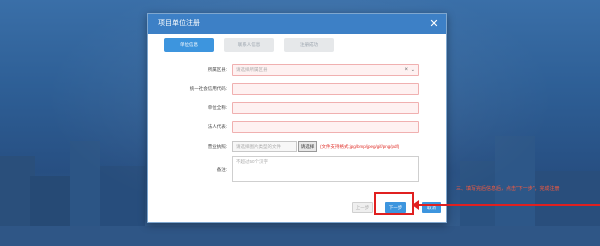 This screenshot has height=246, width=600. I want to click on region-placeholder: 请选择所属区县, so click(252, 69).